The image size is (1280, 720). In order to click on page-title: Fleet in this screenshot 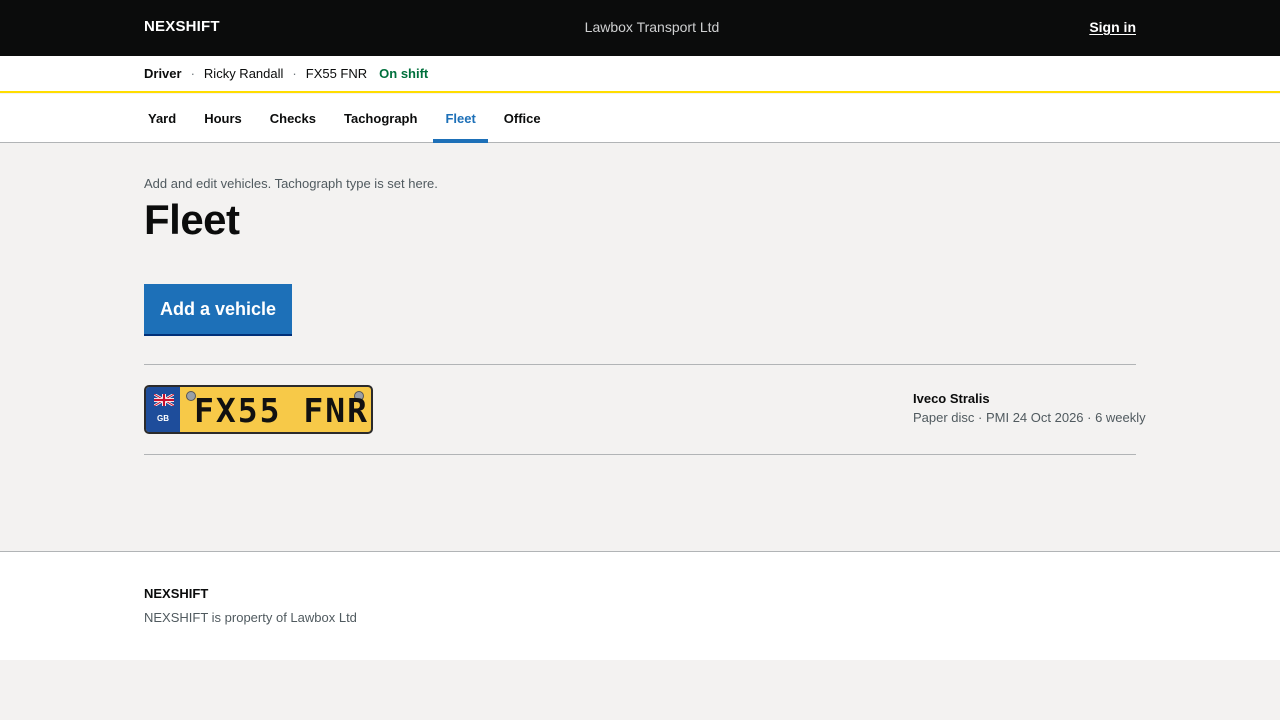, I will do `click(192, 219)`.